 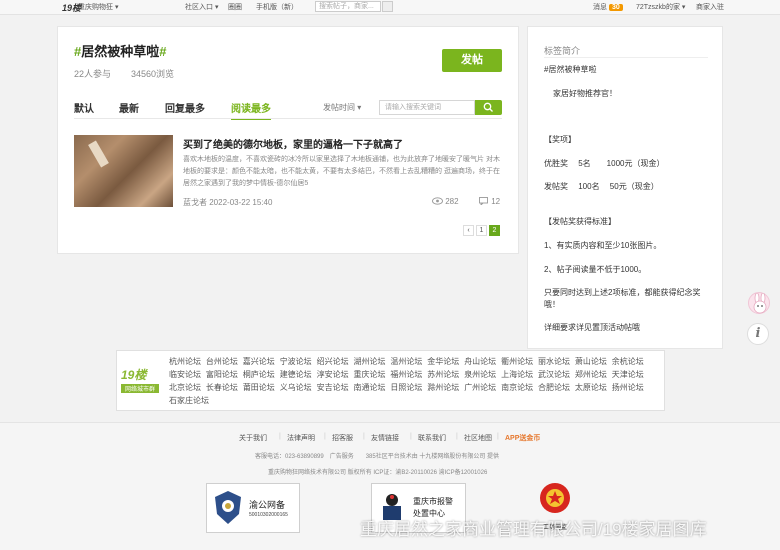 I want to click on alarm-center-line1: 重庆市报警, so click(x=433, y=501).